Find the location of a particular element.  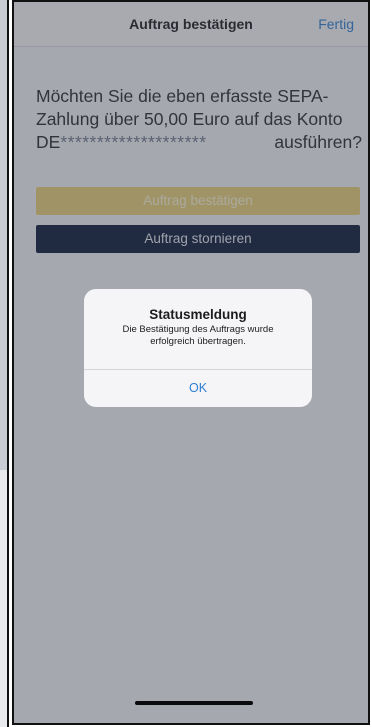

adjacent-screen-edge is located at coordinates (4, 363).